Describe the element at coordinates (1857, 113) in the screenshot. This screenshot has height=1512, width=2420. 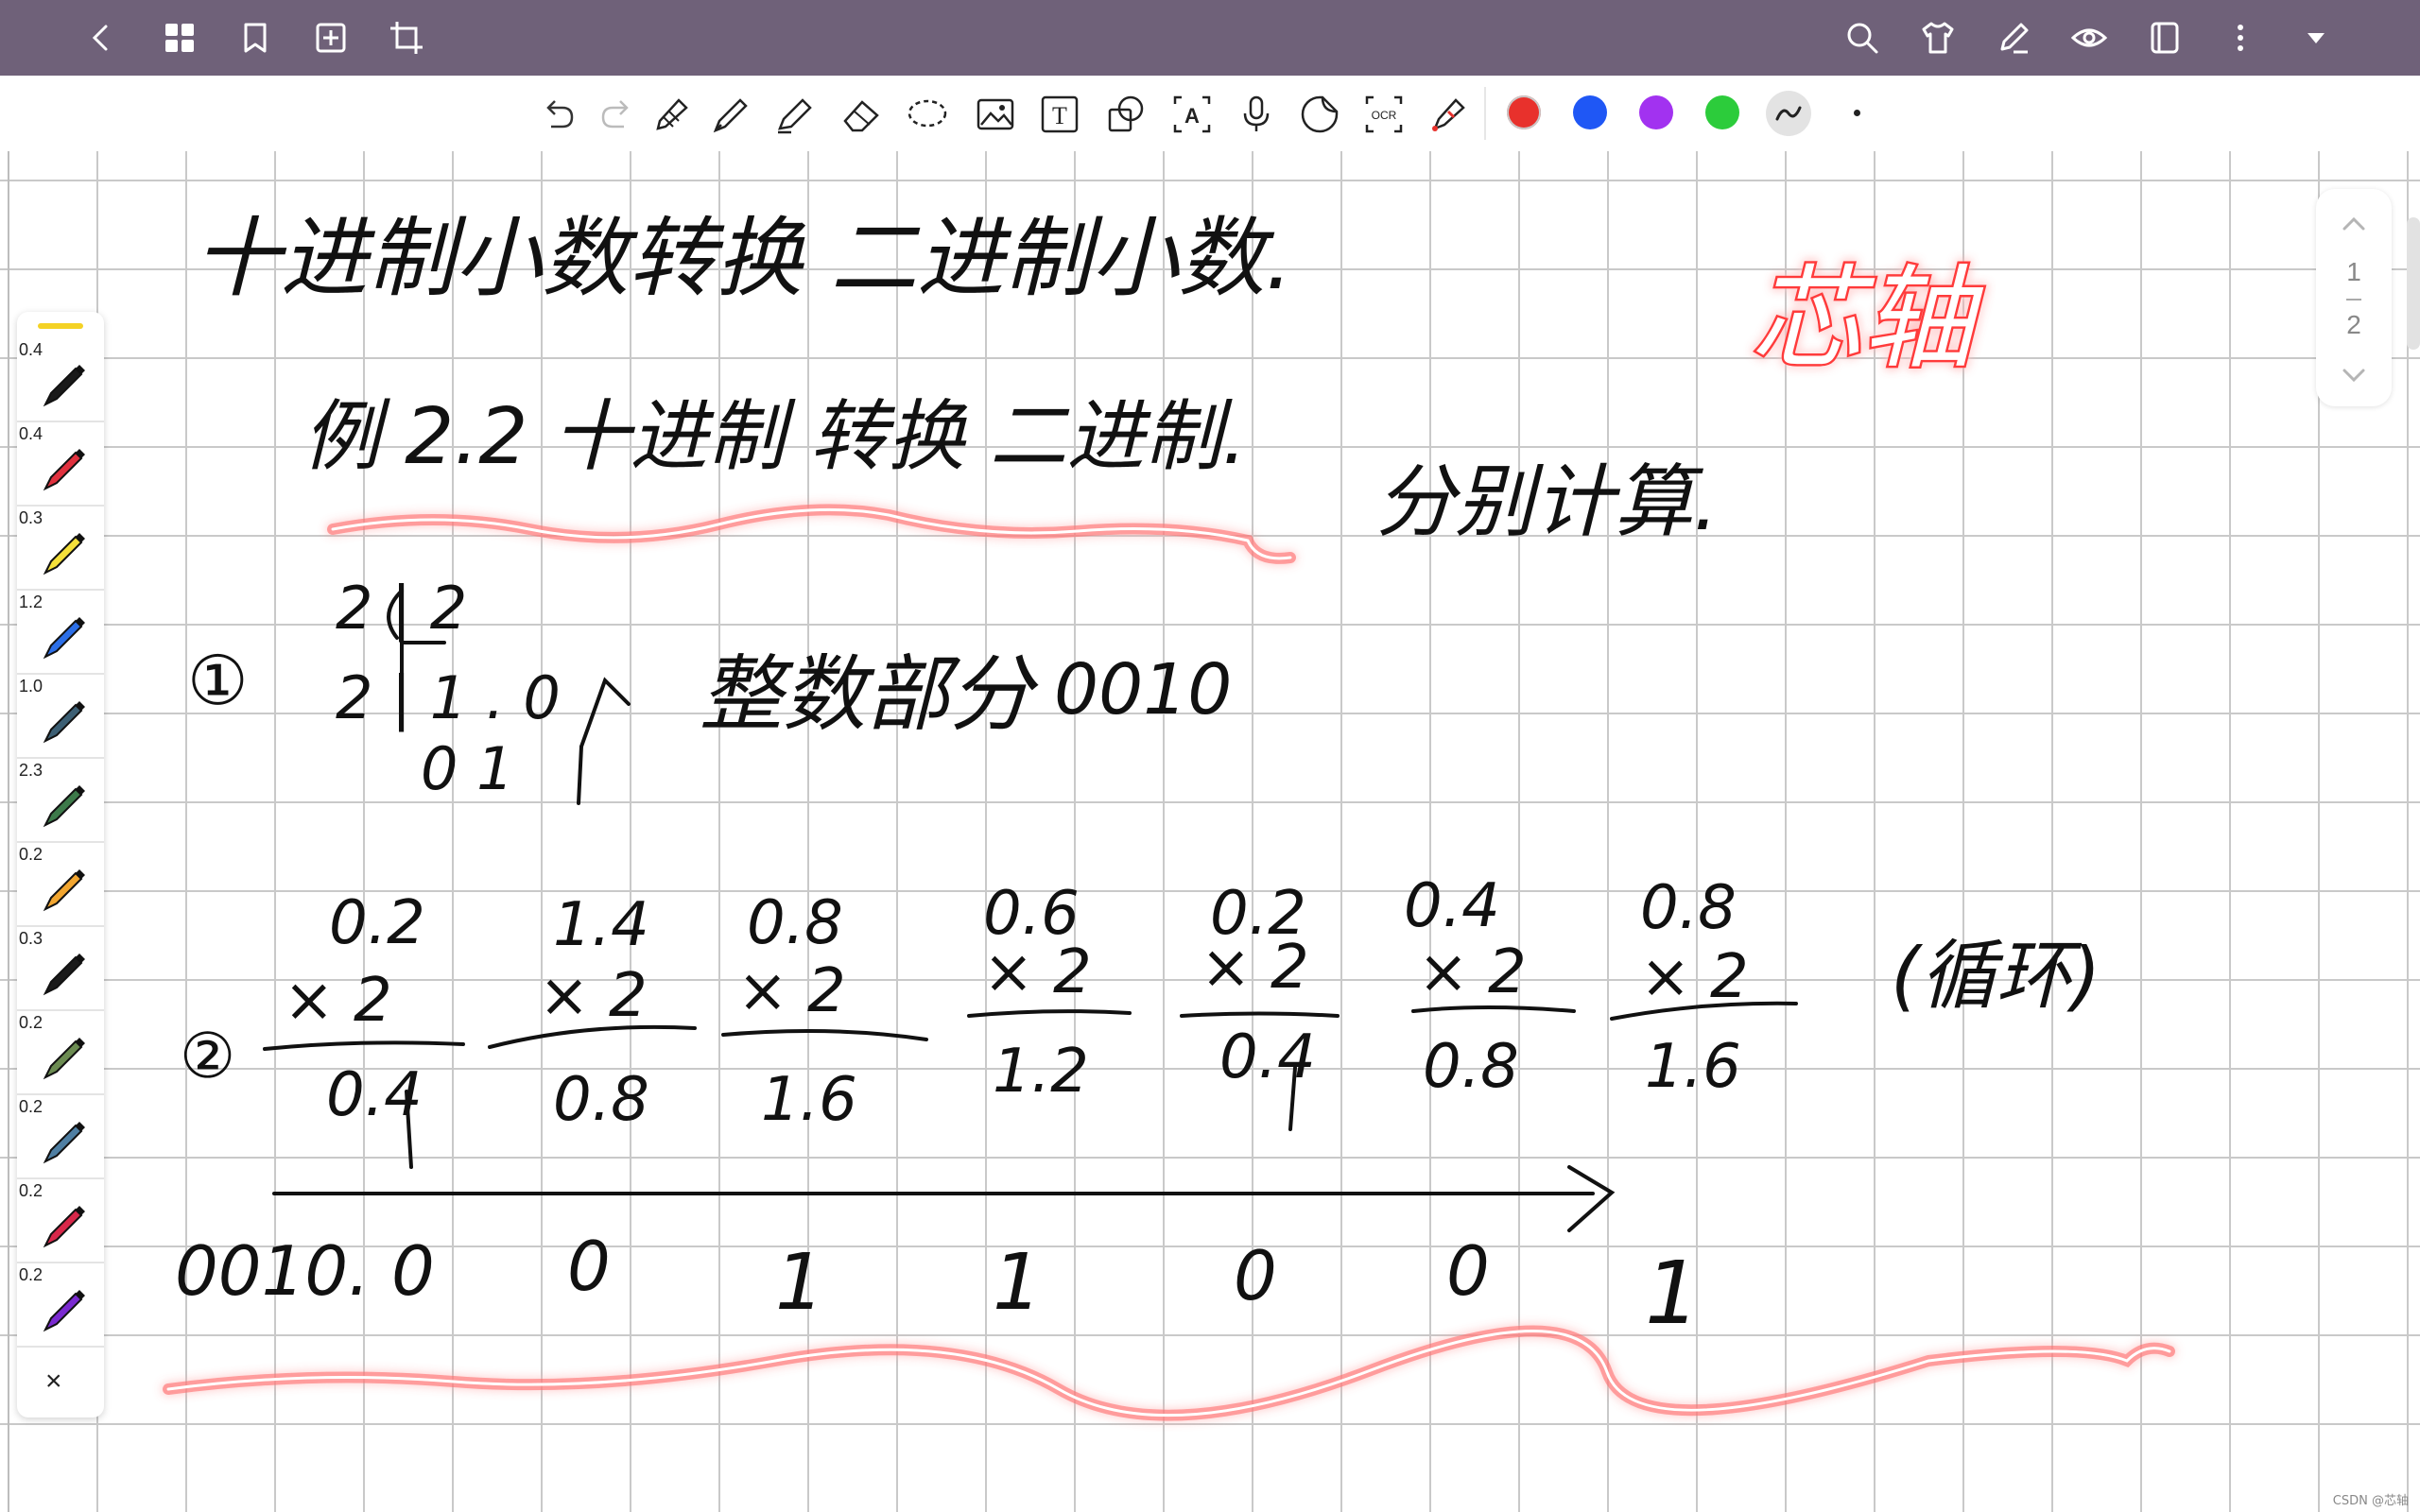
I see `stroke-size-dot-icon` at that location.